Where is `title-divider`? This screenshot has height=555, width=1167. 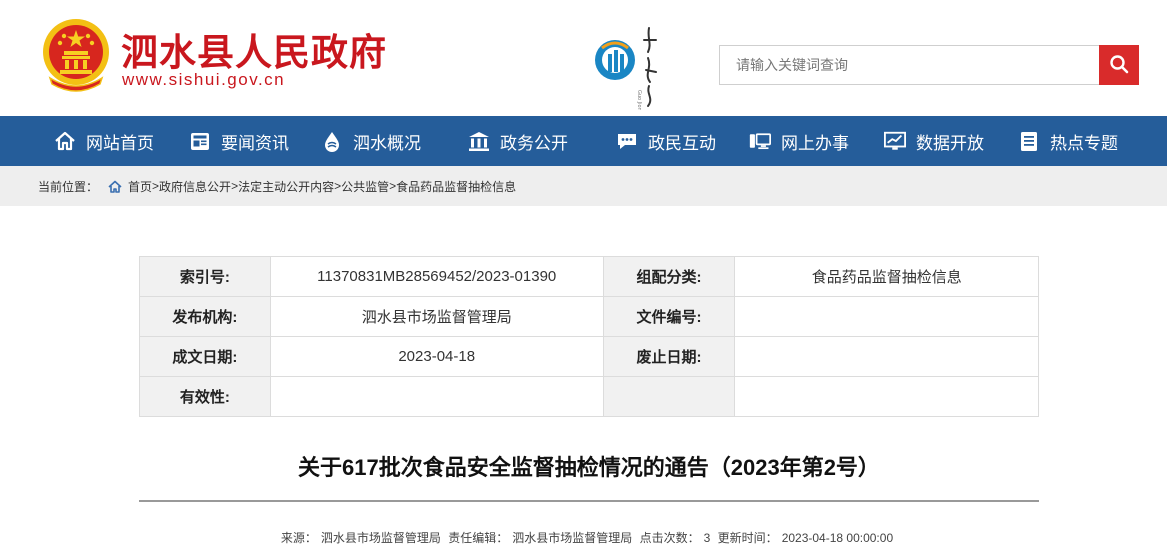
title-divider is located at coordinates (589, 501).